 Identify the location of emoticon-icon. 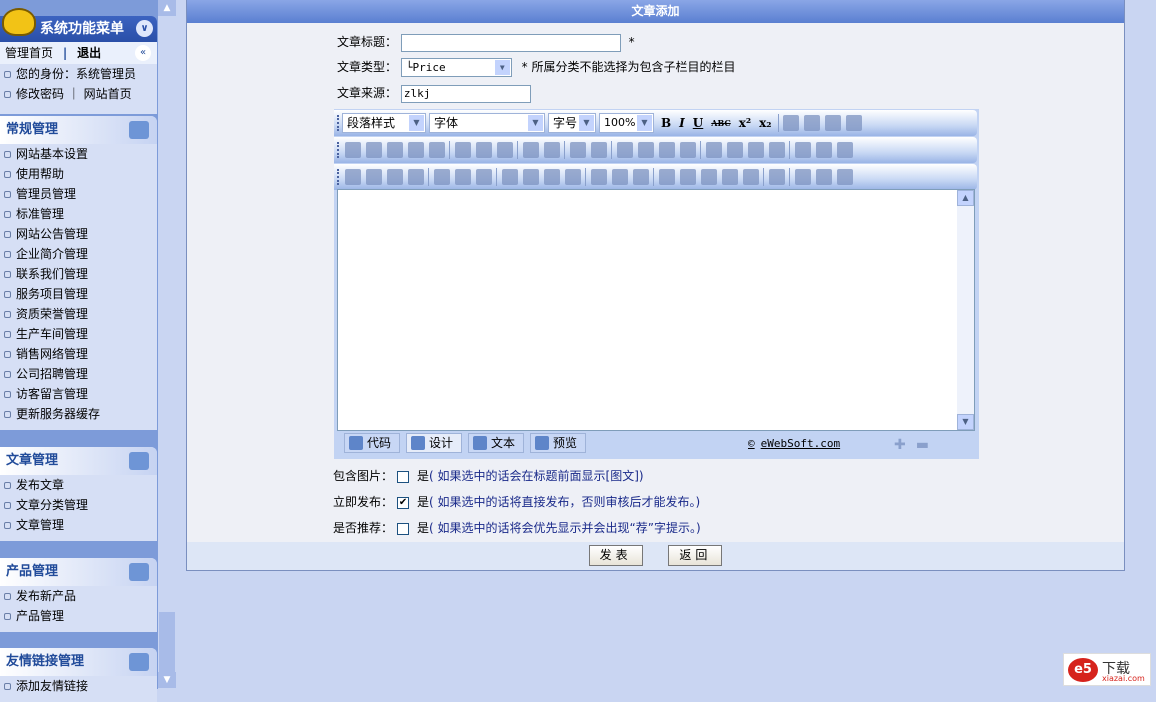
(687, 177).